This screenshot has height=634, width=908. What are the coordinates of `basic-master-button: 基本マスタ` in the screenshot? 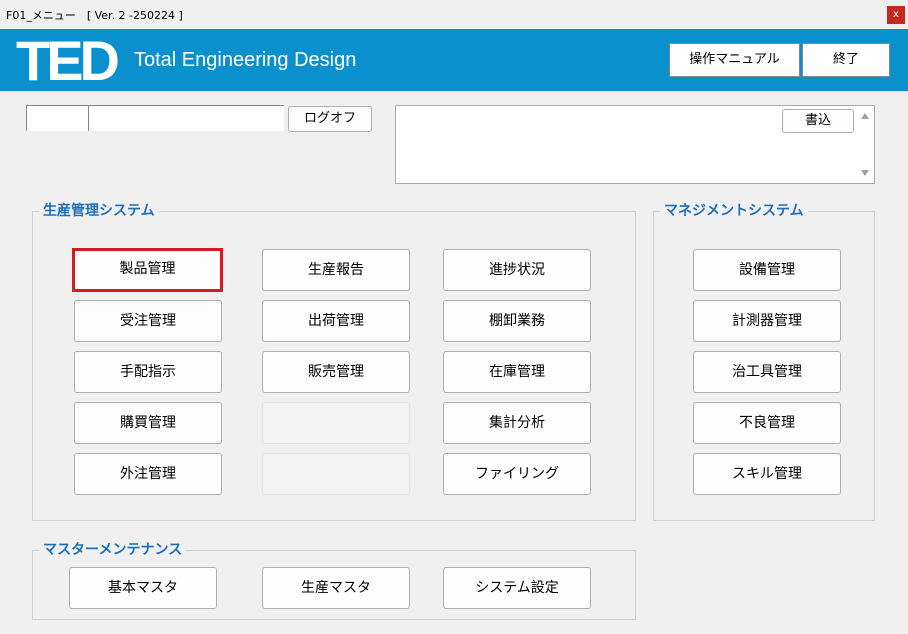 It's located at (143, 588).